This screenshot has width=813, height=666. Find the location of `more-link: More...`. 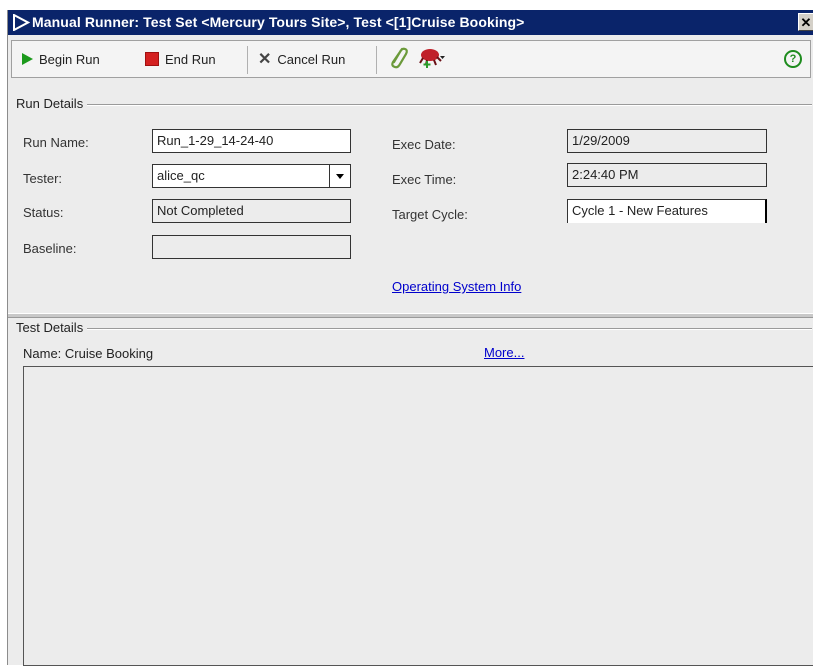

more-link: More... is located at coordinates (504, 352).